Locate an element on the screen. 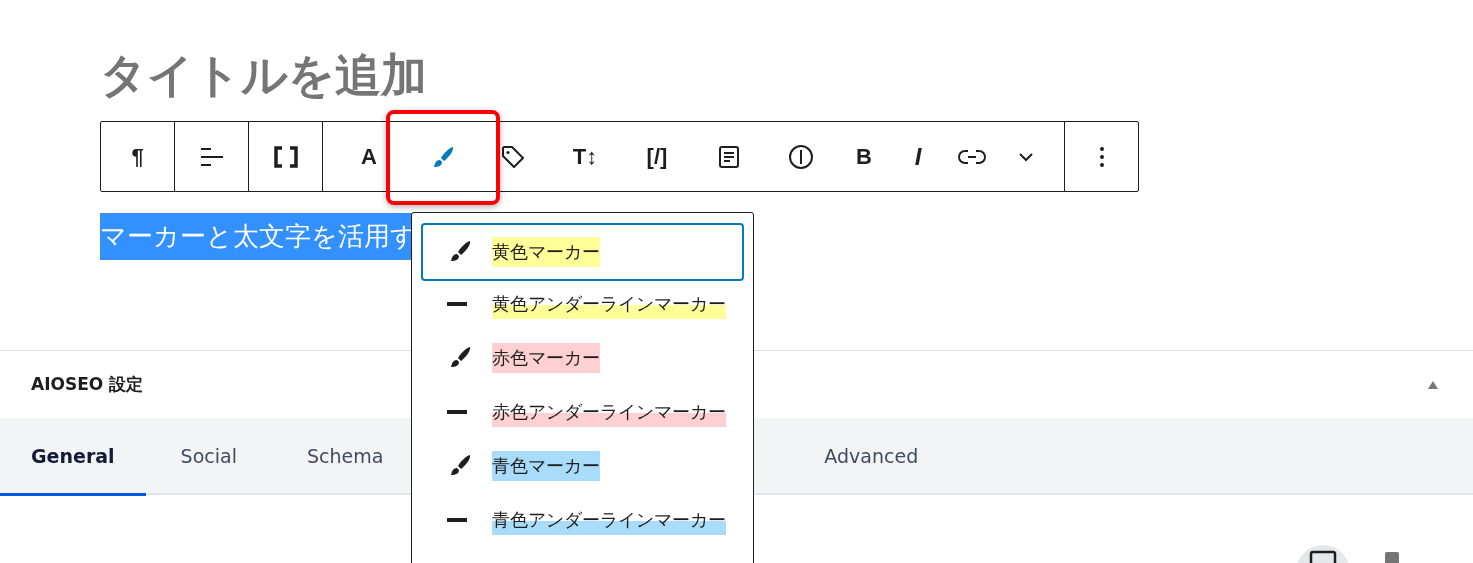 Image resolution: width=1473 pixels, height=563 pixels. menu-item: 黄色マーカー is located at coordinates (582, 252).